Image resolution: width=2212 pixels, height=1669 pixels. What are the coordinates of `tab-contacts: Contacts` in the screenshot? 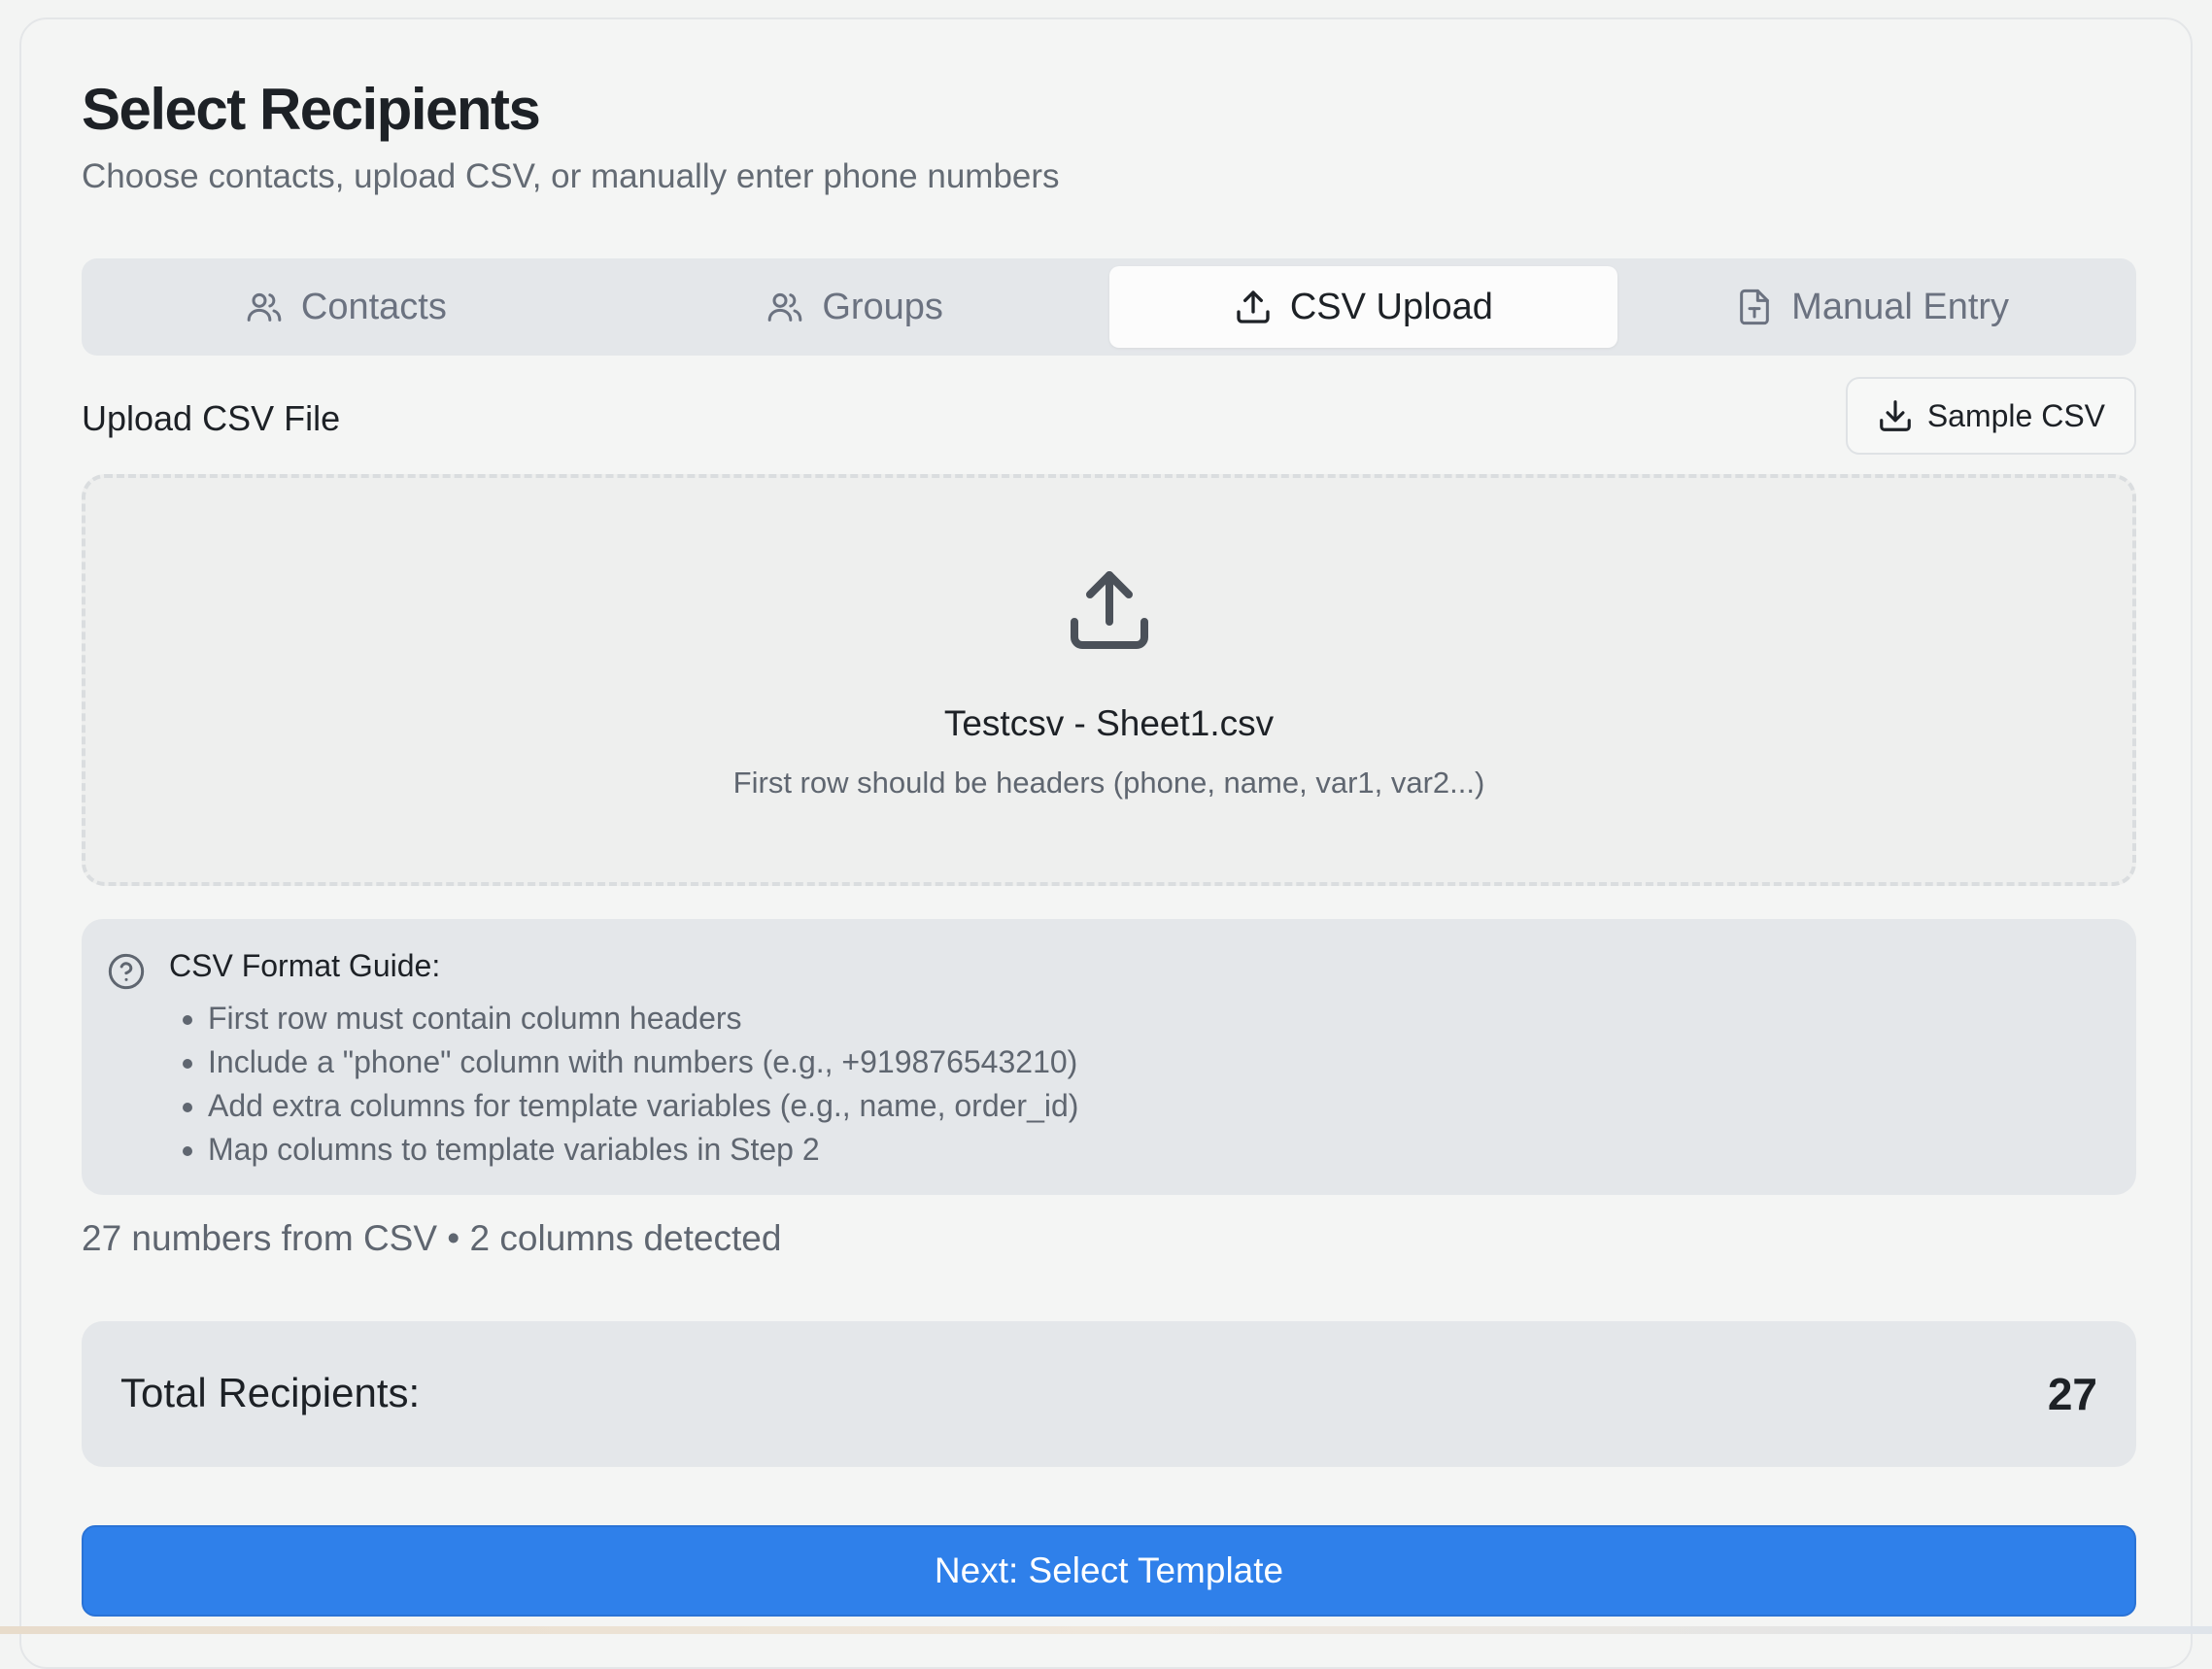 It's located at (345, 307).